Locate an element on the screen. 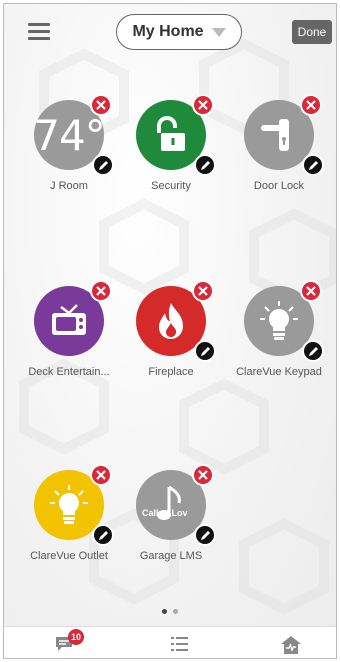 This screenshot has width=340, height=662. device-label: Garage LMS is located at coordinates (171, 556).